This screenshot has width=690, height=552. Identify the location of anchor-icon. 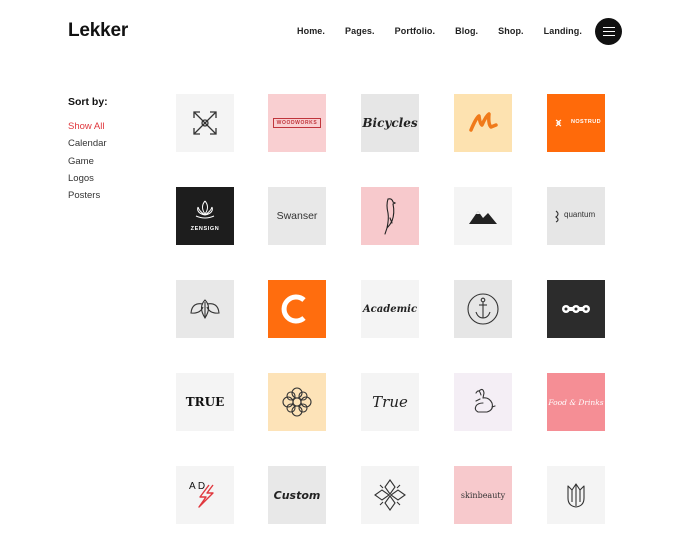
(483, 309).